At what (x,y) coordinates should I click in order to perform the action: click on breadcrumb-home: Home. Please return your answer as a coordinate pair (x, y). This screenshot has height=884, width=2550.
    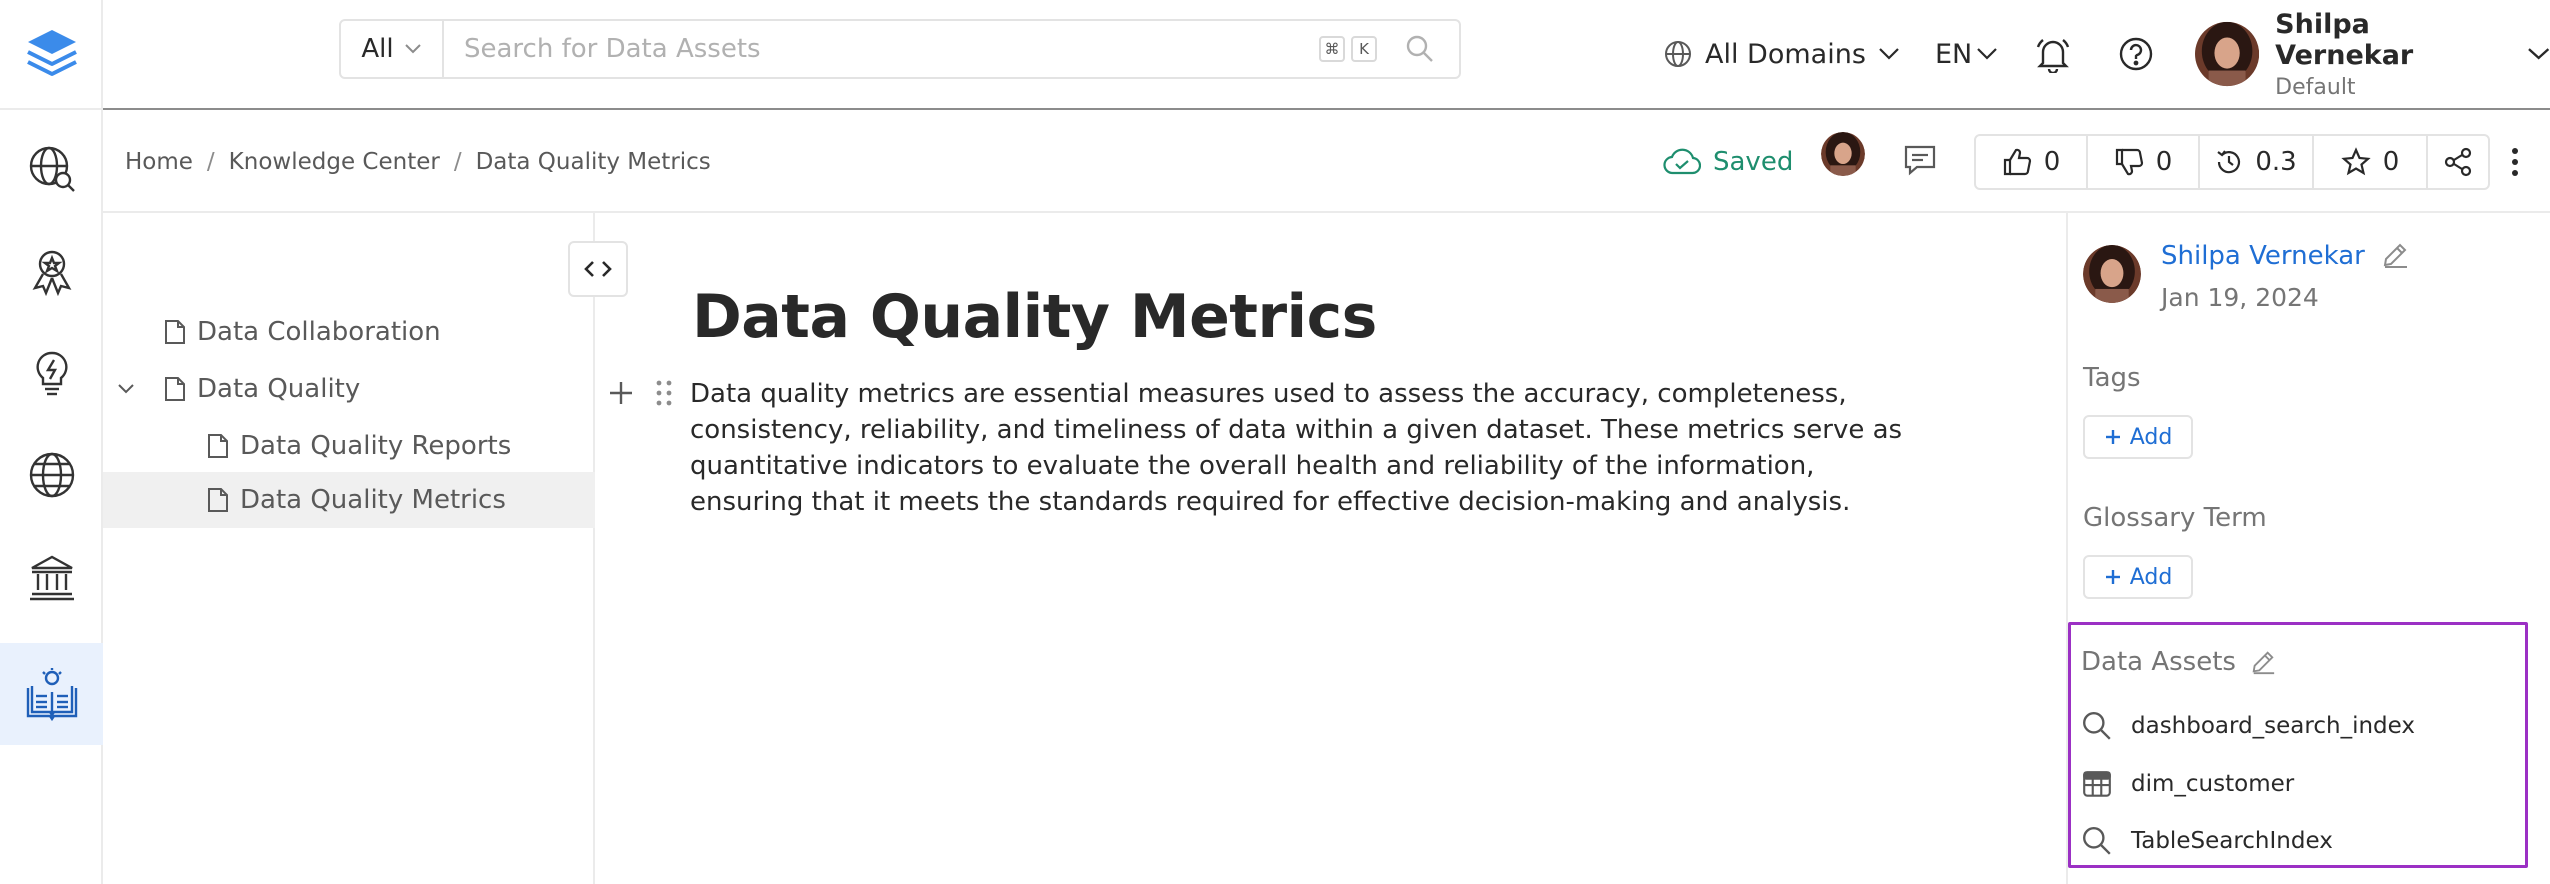
    Looking at the image, I should click on (159, 162).